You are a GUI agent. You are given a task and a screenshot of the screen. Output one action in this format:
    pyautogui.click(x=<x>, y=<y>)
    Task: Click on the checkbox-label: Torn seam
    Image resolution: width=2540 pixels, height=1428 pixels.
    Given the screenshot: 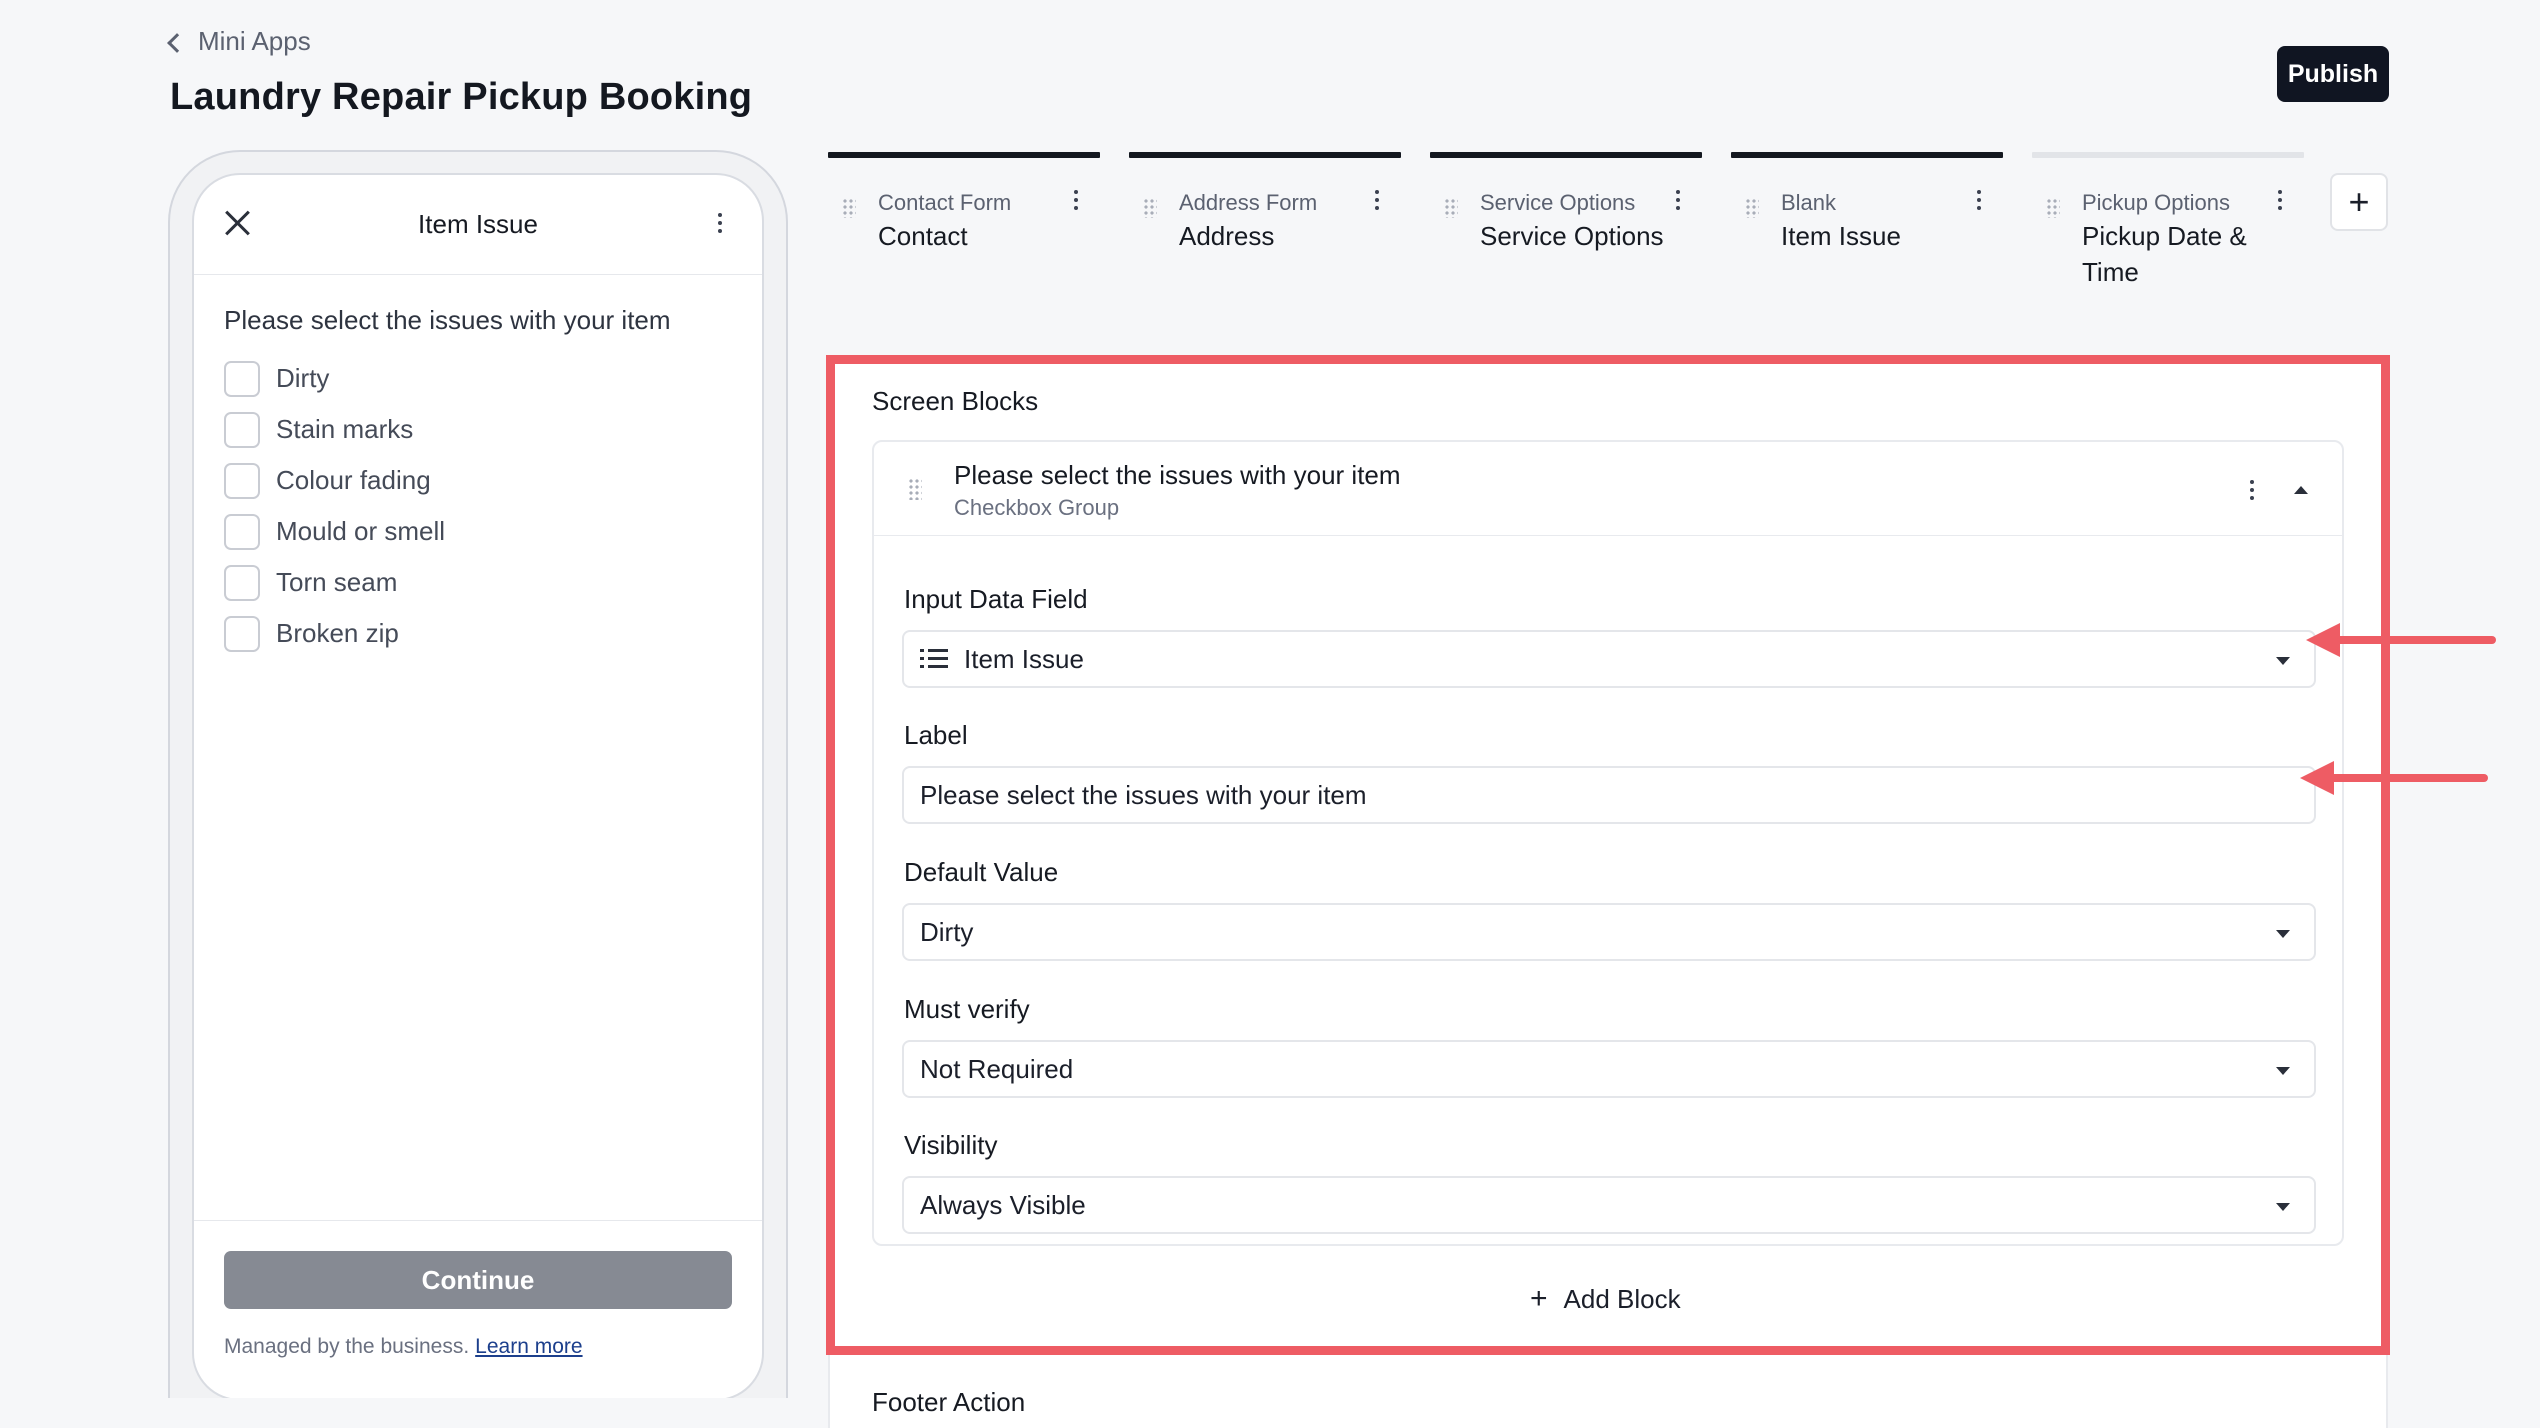 What is the action you would take?
    pyautogui.click(x=337, y=582)
    